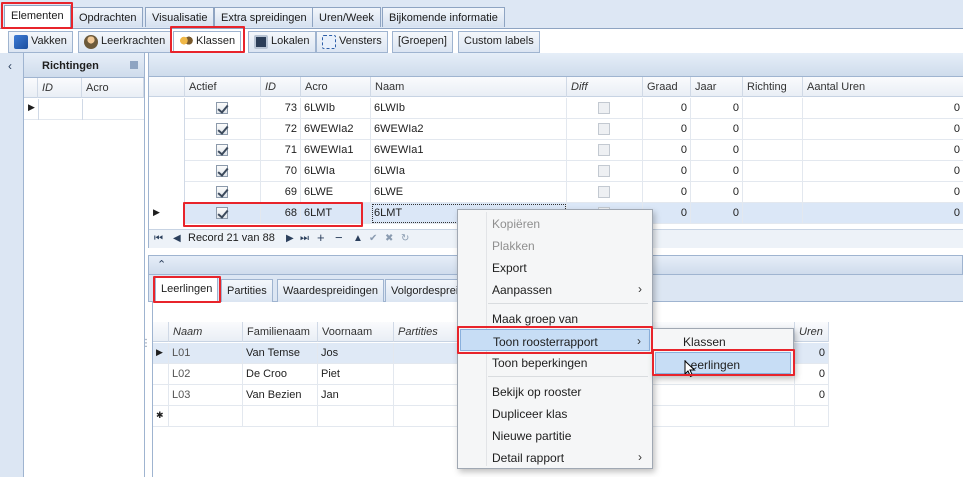 The image size is (963, 477). Describe the element at coordinates (280, 416) in the screenshot. I see `familienaam-cell` at that location.